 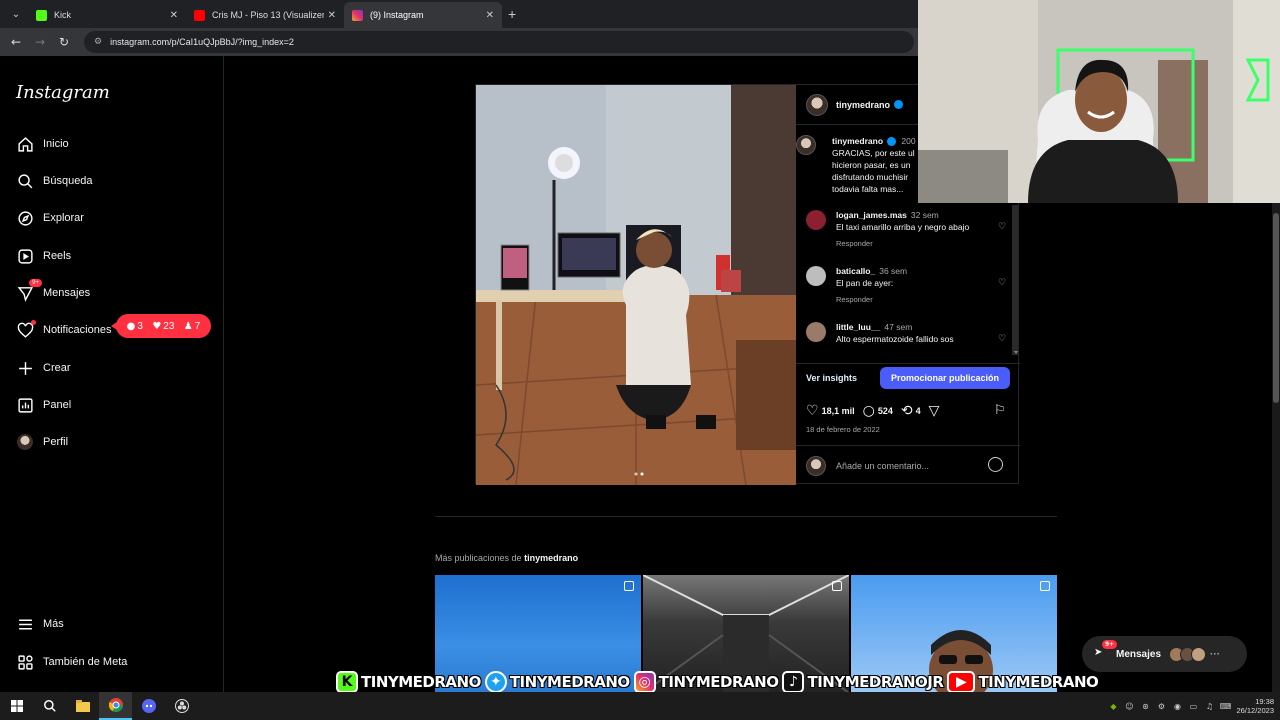 What do you see at coordinates (1145, 706) in the screenshot?
I see `steam-icon: ⊛` at bounding box center [1145, 706].